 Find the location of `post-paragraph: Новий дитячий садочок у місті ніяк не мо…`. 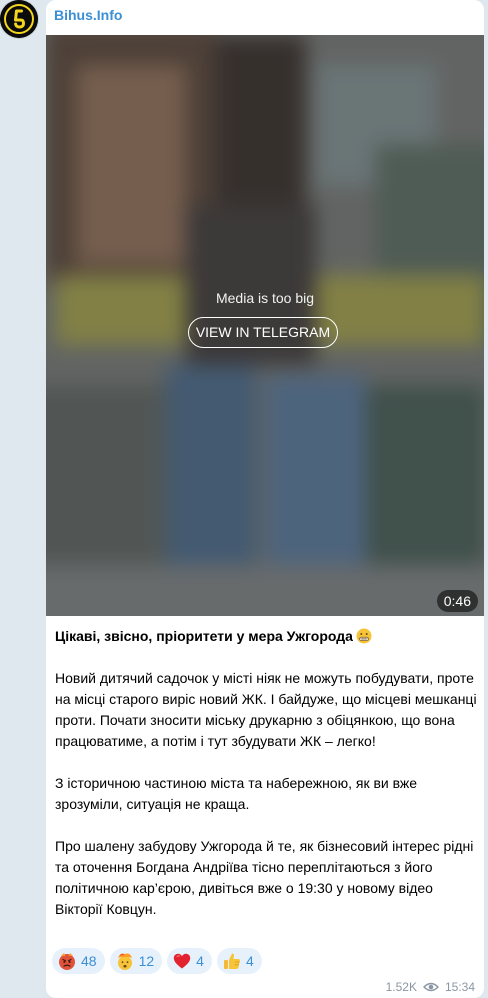

post-paragraph: Новий дитячий садочок у місті ніяк не мо… is located at coordinates (266, 709).